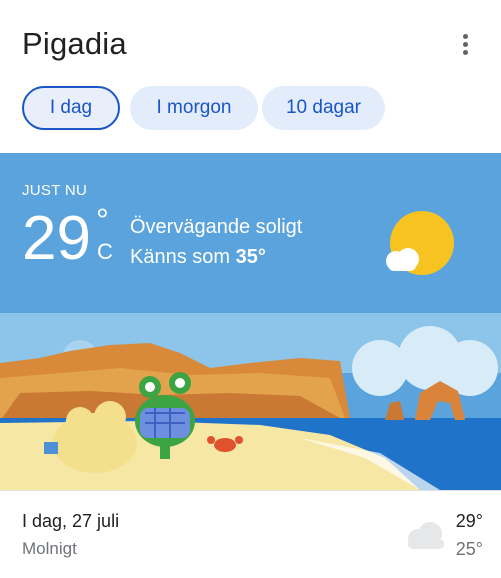 The height and width of the screenshot is (578, 501). I want to click on cloud-icon, so click(426, 535).